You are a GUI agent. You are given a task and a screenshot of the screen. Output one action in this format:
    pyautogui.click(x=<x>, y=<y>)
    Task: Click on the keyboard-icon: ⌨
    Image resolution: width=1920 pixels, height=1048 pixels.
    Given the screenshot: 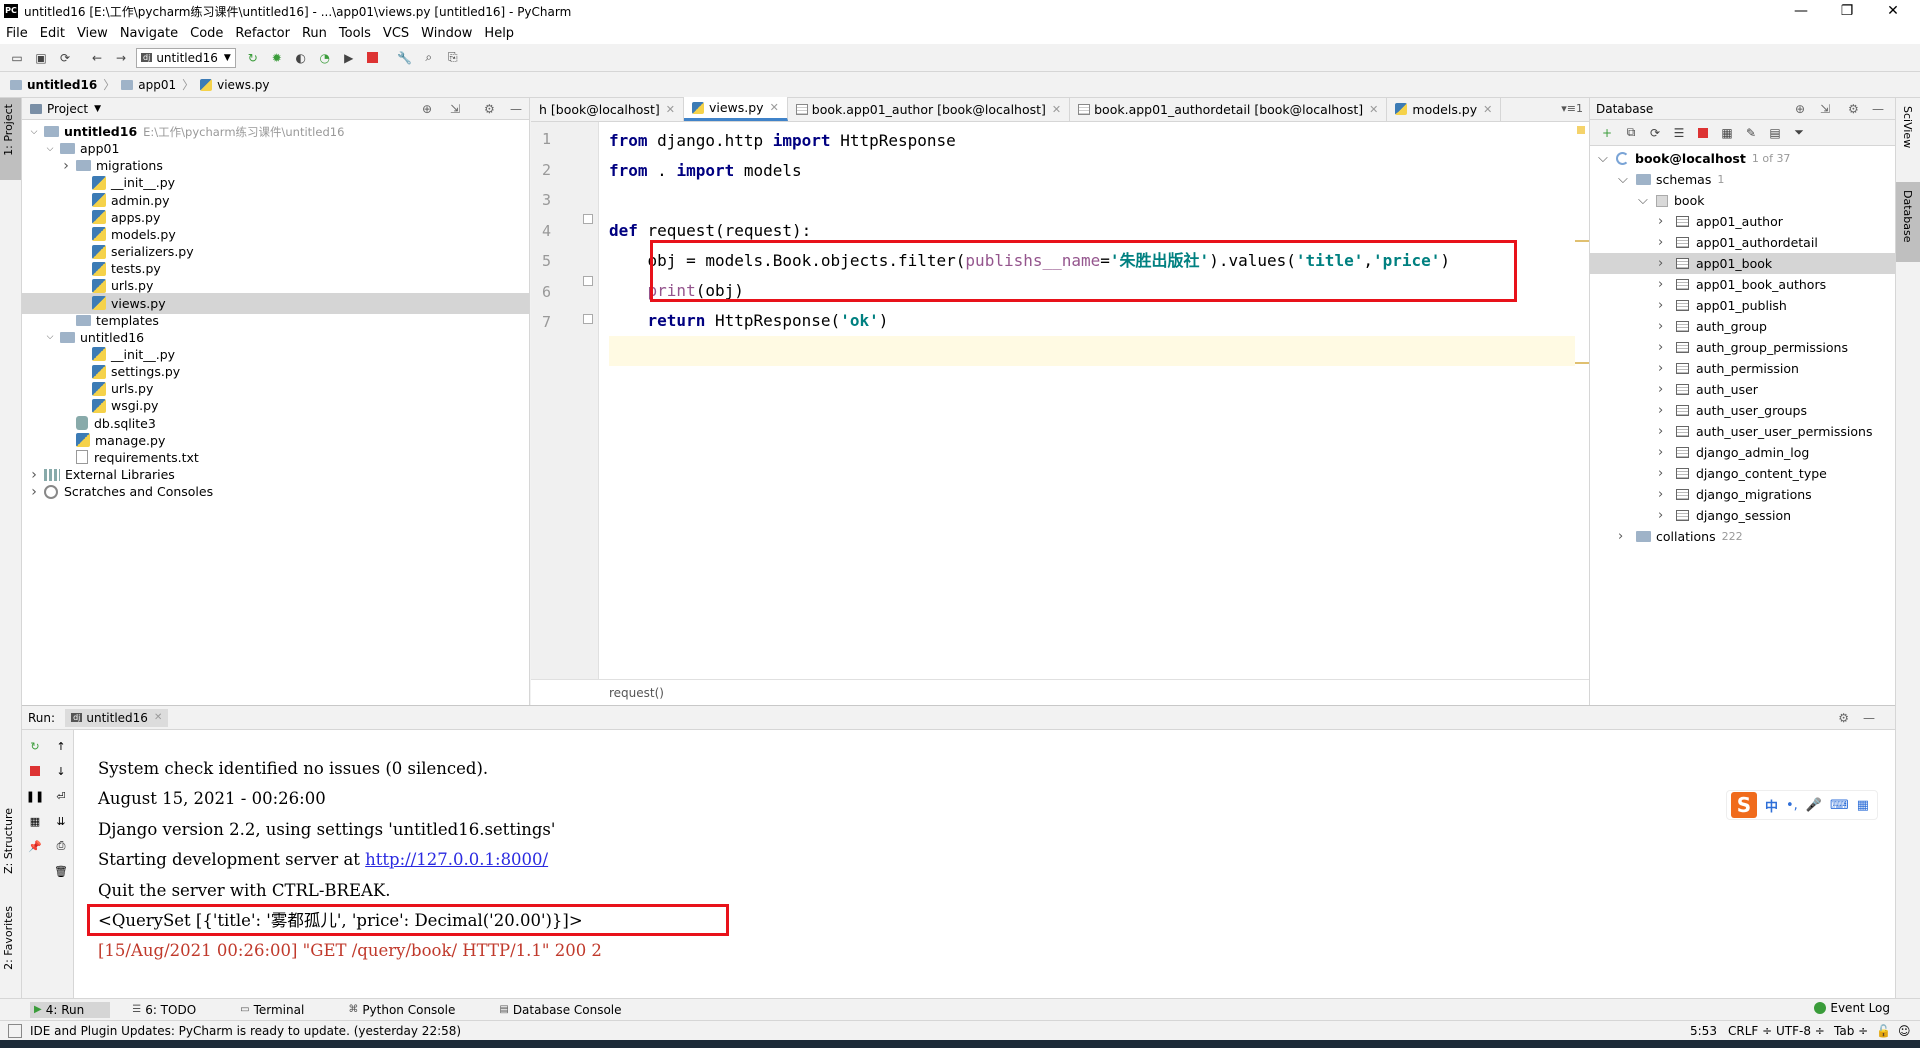 What is the action you would take?
    pyautogui.click(x=1839, y=805)
    